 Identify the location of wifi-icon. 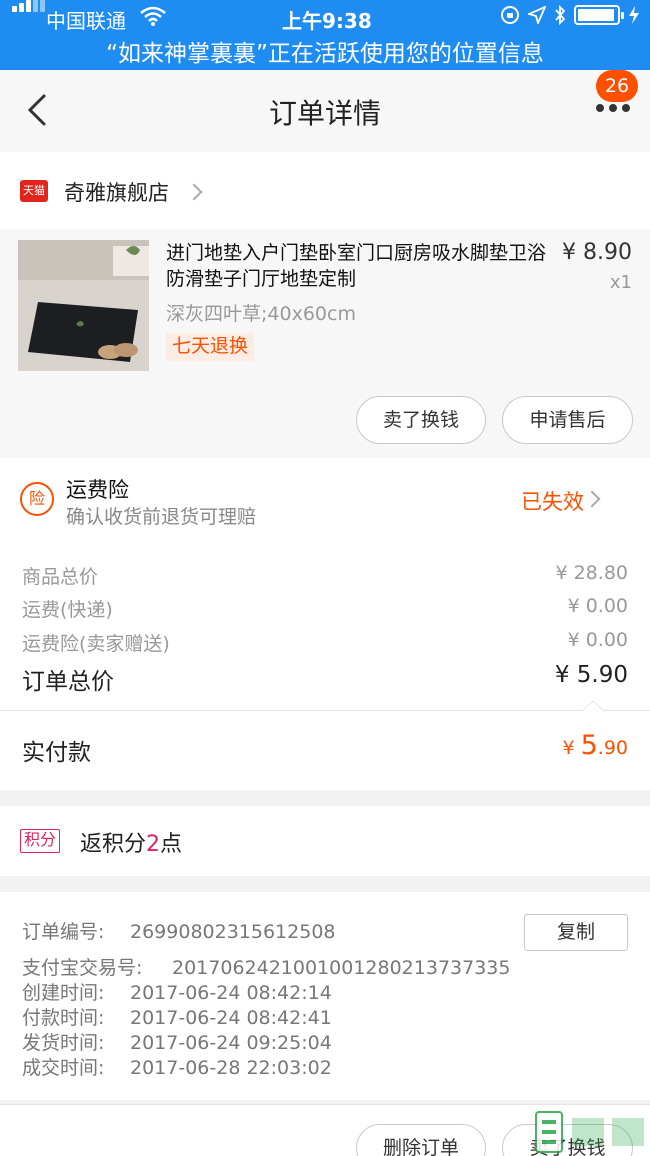
(153, 16).